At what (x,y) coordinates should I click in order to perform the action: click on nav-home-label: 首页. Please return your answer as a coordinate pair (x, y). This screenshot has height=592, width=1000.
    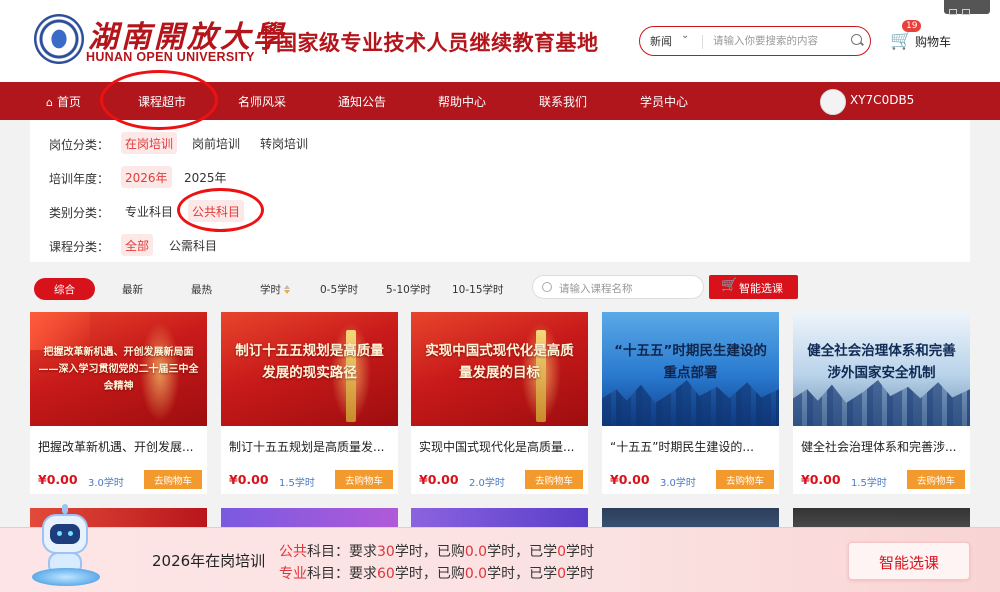
    Looking at the image, I should click on (68, 102).